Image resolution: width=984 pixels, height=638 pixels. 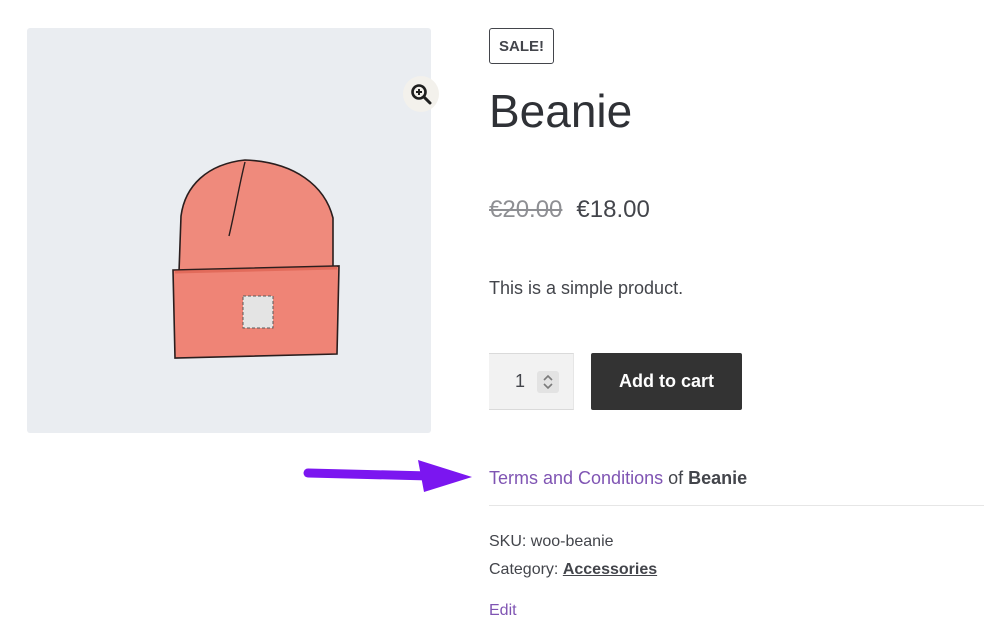 I want to click on regular-price: €20.00, so click(x=526, y=209).